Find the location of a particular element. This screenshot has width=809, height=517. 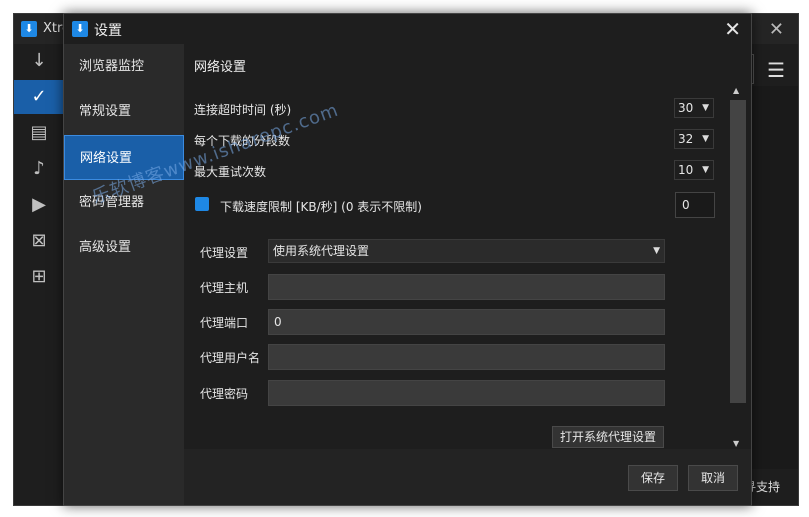

retries-value: 10 is located at coordinates (686, 170).